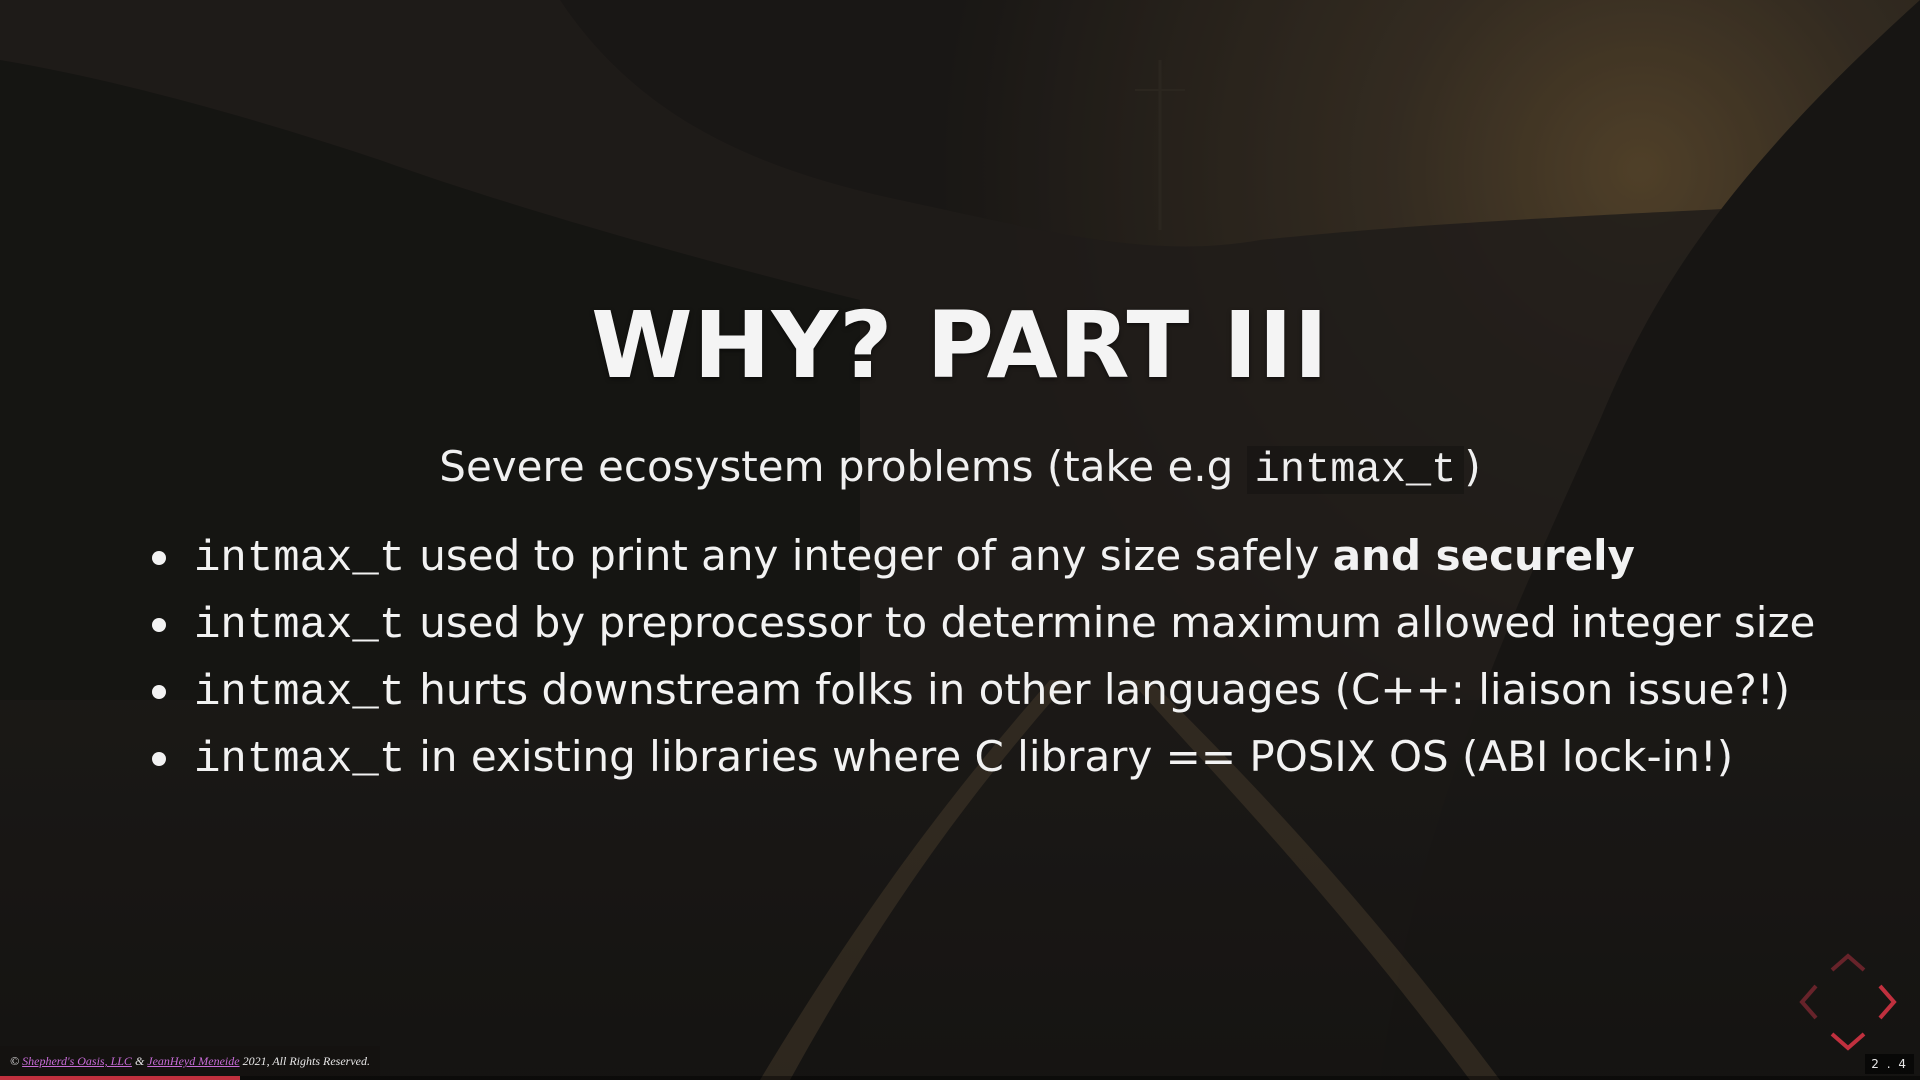 The height and width of the screenshot is (1080, 1920). What do you see at coordinates (843, 466) in the screenshot?
I see `subtitle-text: Severe ecosystem problems (take e.g` at bounding box center [843, 466].